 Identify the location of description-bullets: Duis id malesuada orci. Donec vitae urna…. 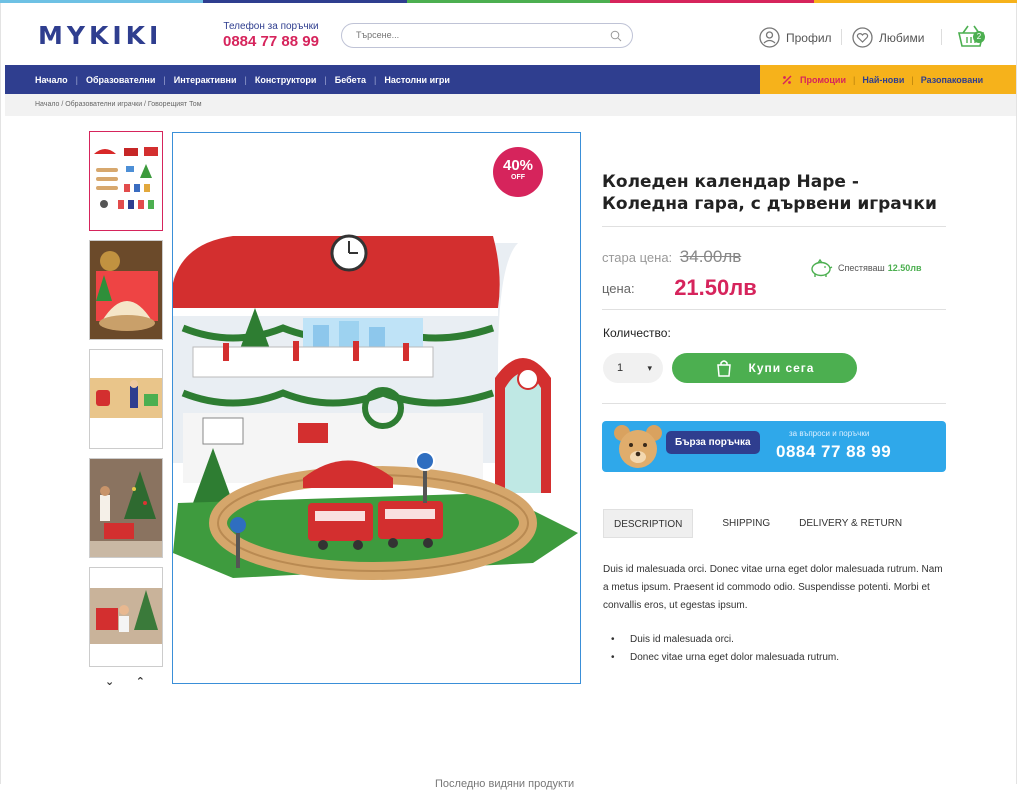
(725, 649).